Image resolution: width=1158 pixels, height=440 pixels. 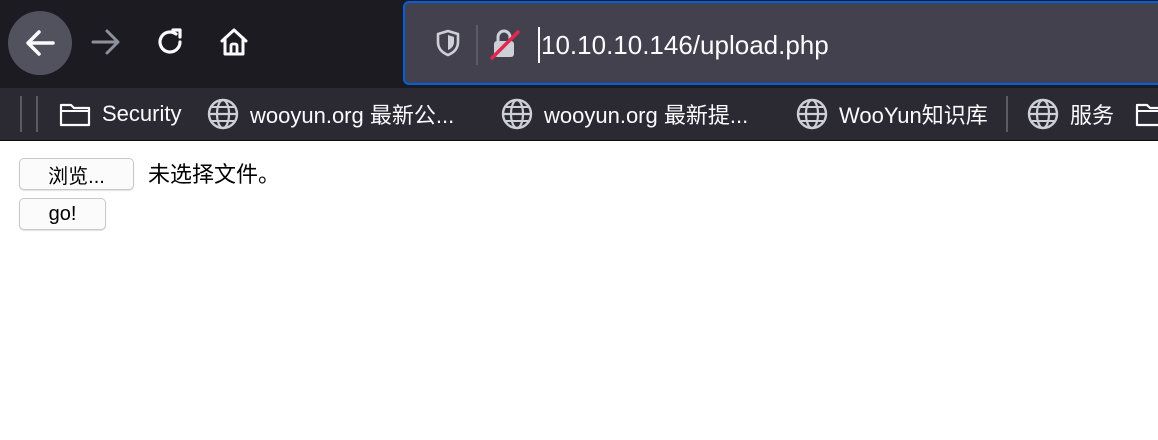 I want to click on bookmark-wooyun-knowledge: WooYun知识库, so click(x=891, y=114).